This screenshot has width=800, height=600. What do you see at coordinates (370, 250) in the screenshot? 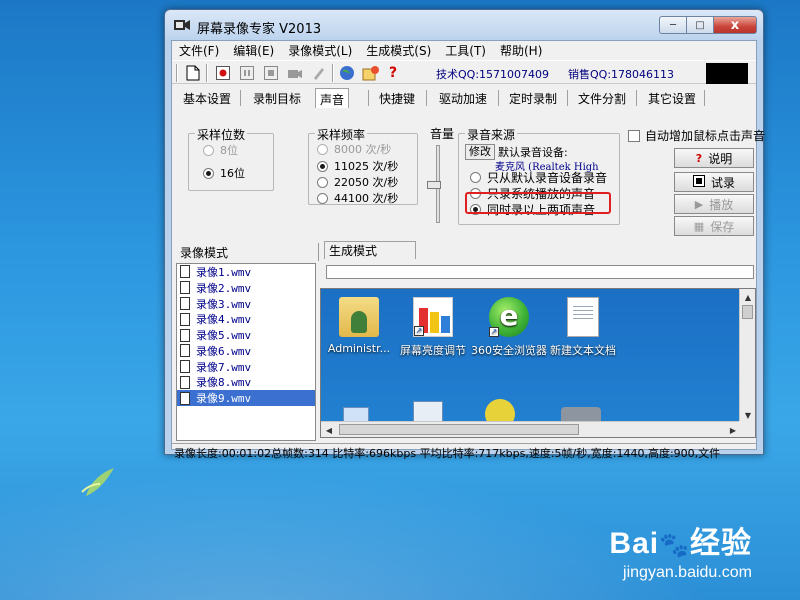
I see `generate-mode-label: 生成模式` at bounding box center [370, 250].